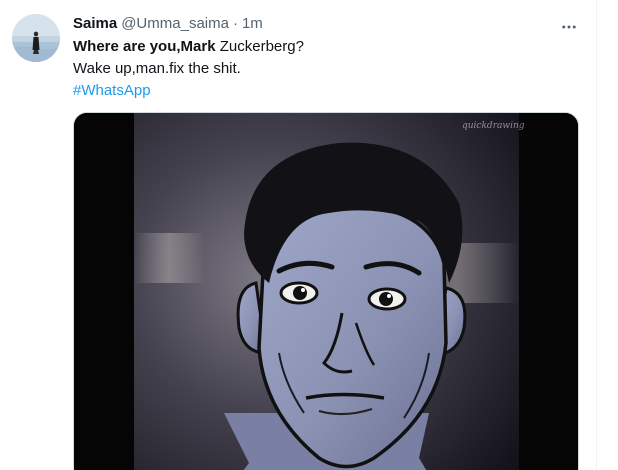 Image resolution: width=618 pixels, height=470 pixels. I want to click on author-display-name: Saima, so click(95, 24).